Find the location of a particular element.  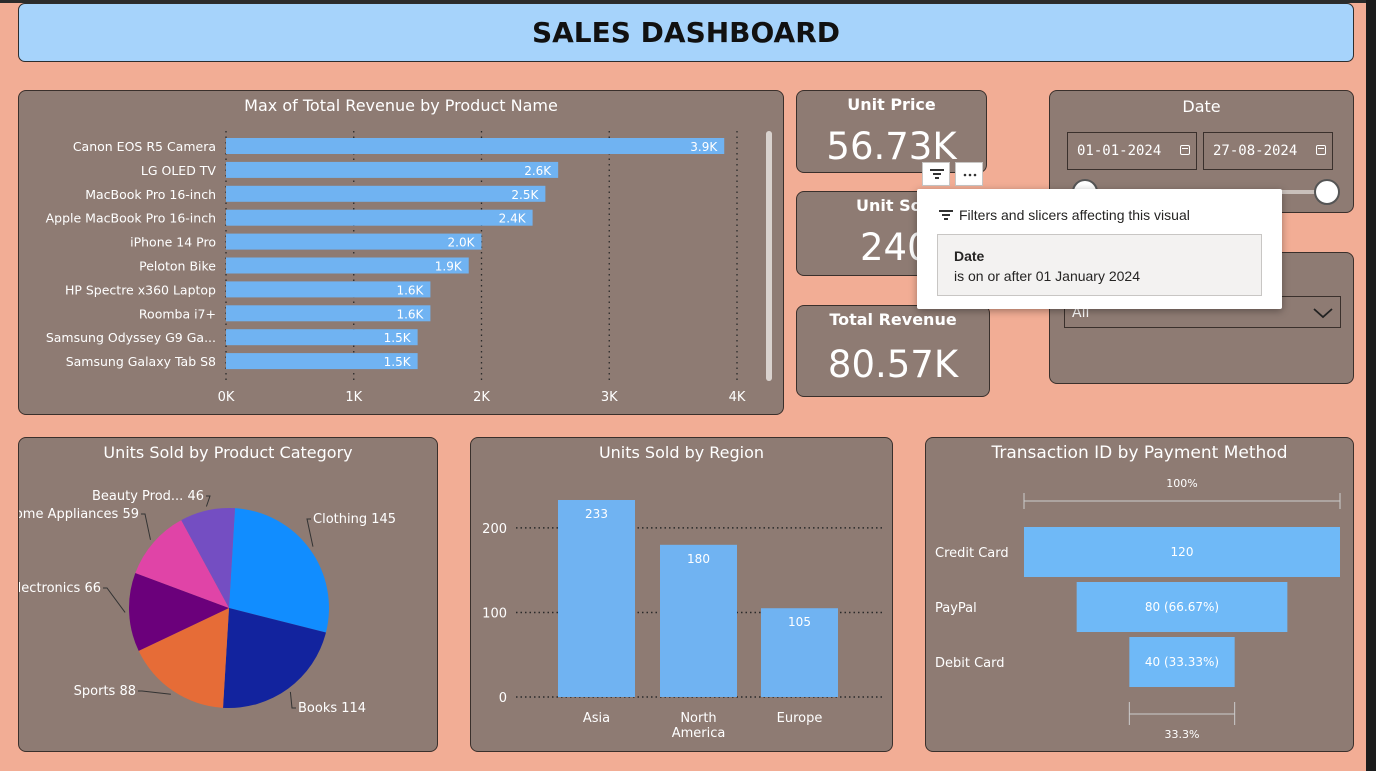

category-label: Samsung Galaxy Tab S8 is located at coordinates (141, 361).